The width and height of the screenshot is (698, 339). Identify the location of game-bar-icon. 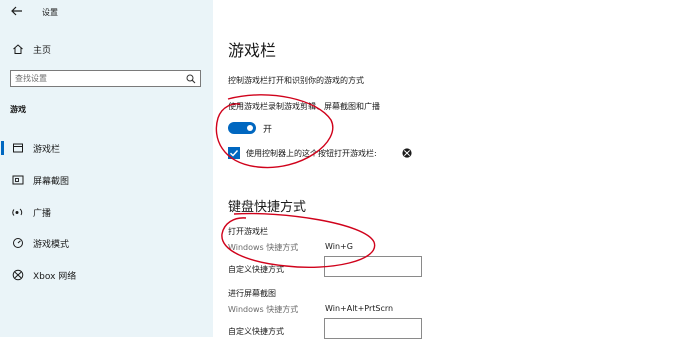
(18, 148).